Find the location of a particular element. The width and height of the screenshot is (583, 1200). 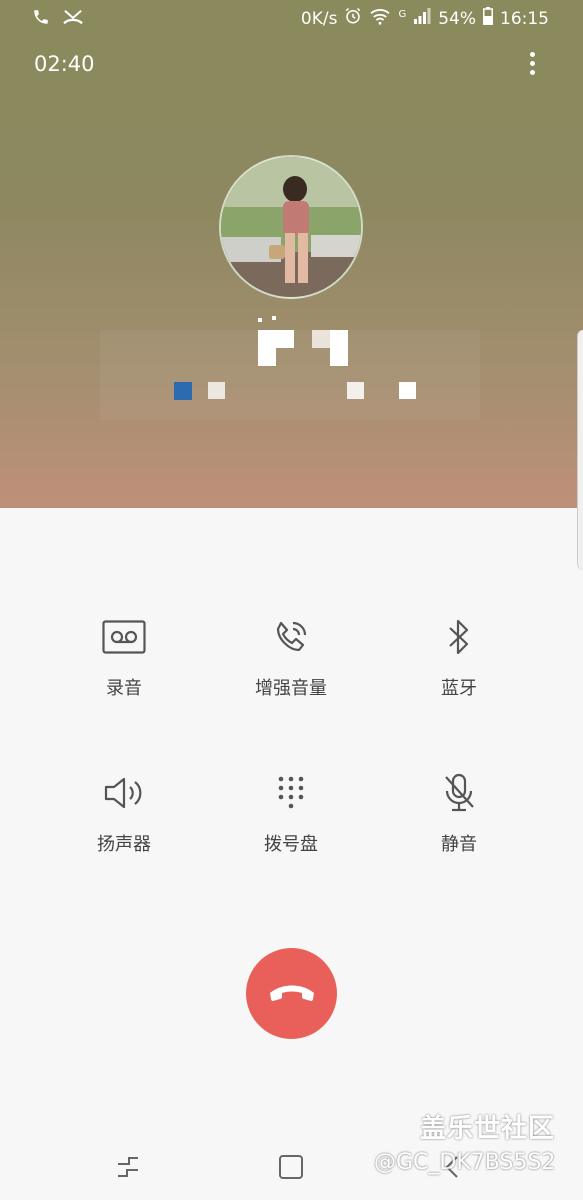

record-label: 录音 is located at coordinates (124, 688).